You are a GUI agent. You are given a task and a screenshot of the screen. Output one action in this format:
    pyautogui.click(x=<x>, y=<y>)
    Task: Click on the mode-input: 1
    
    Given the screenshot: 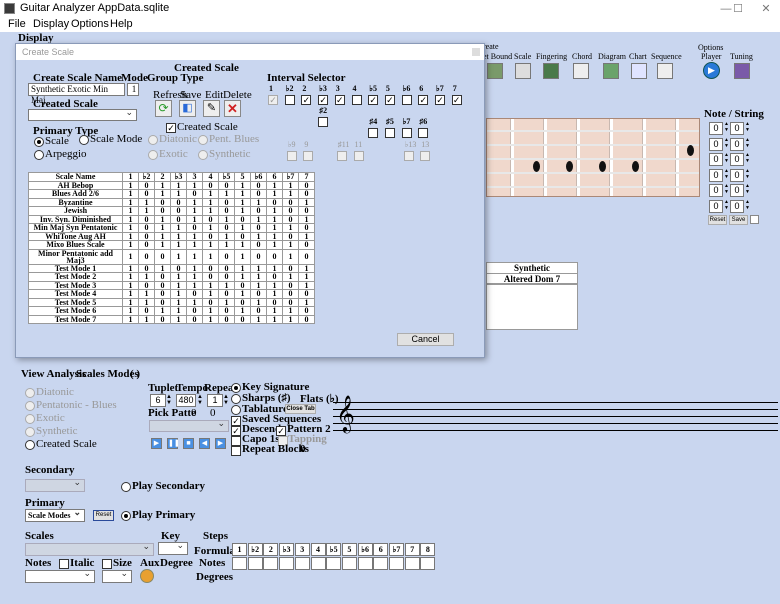 What is the action you would take?
    pyautogui.click(x=133, y=89)
    